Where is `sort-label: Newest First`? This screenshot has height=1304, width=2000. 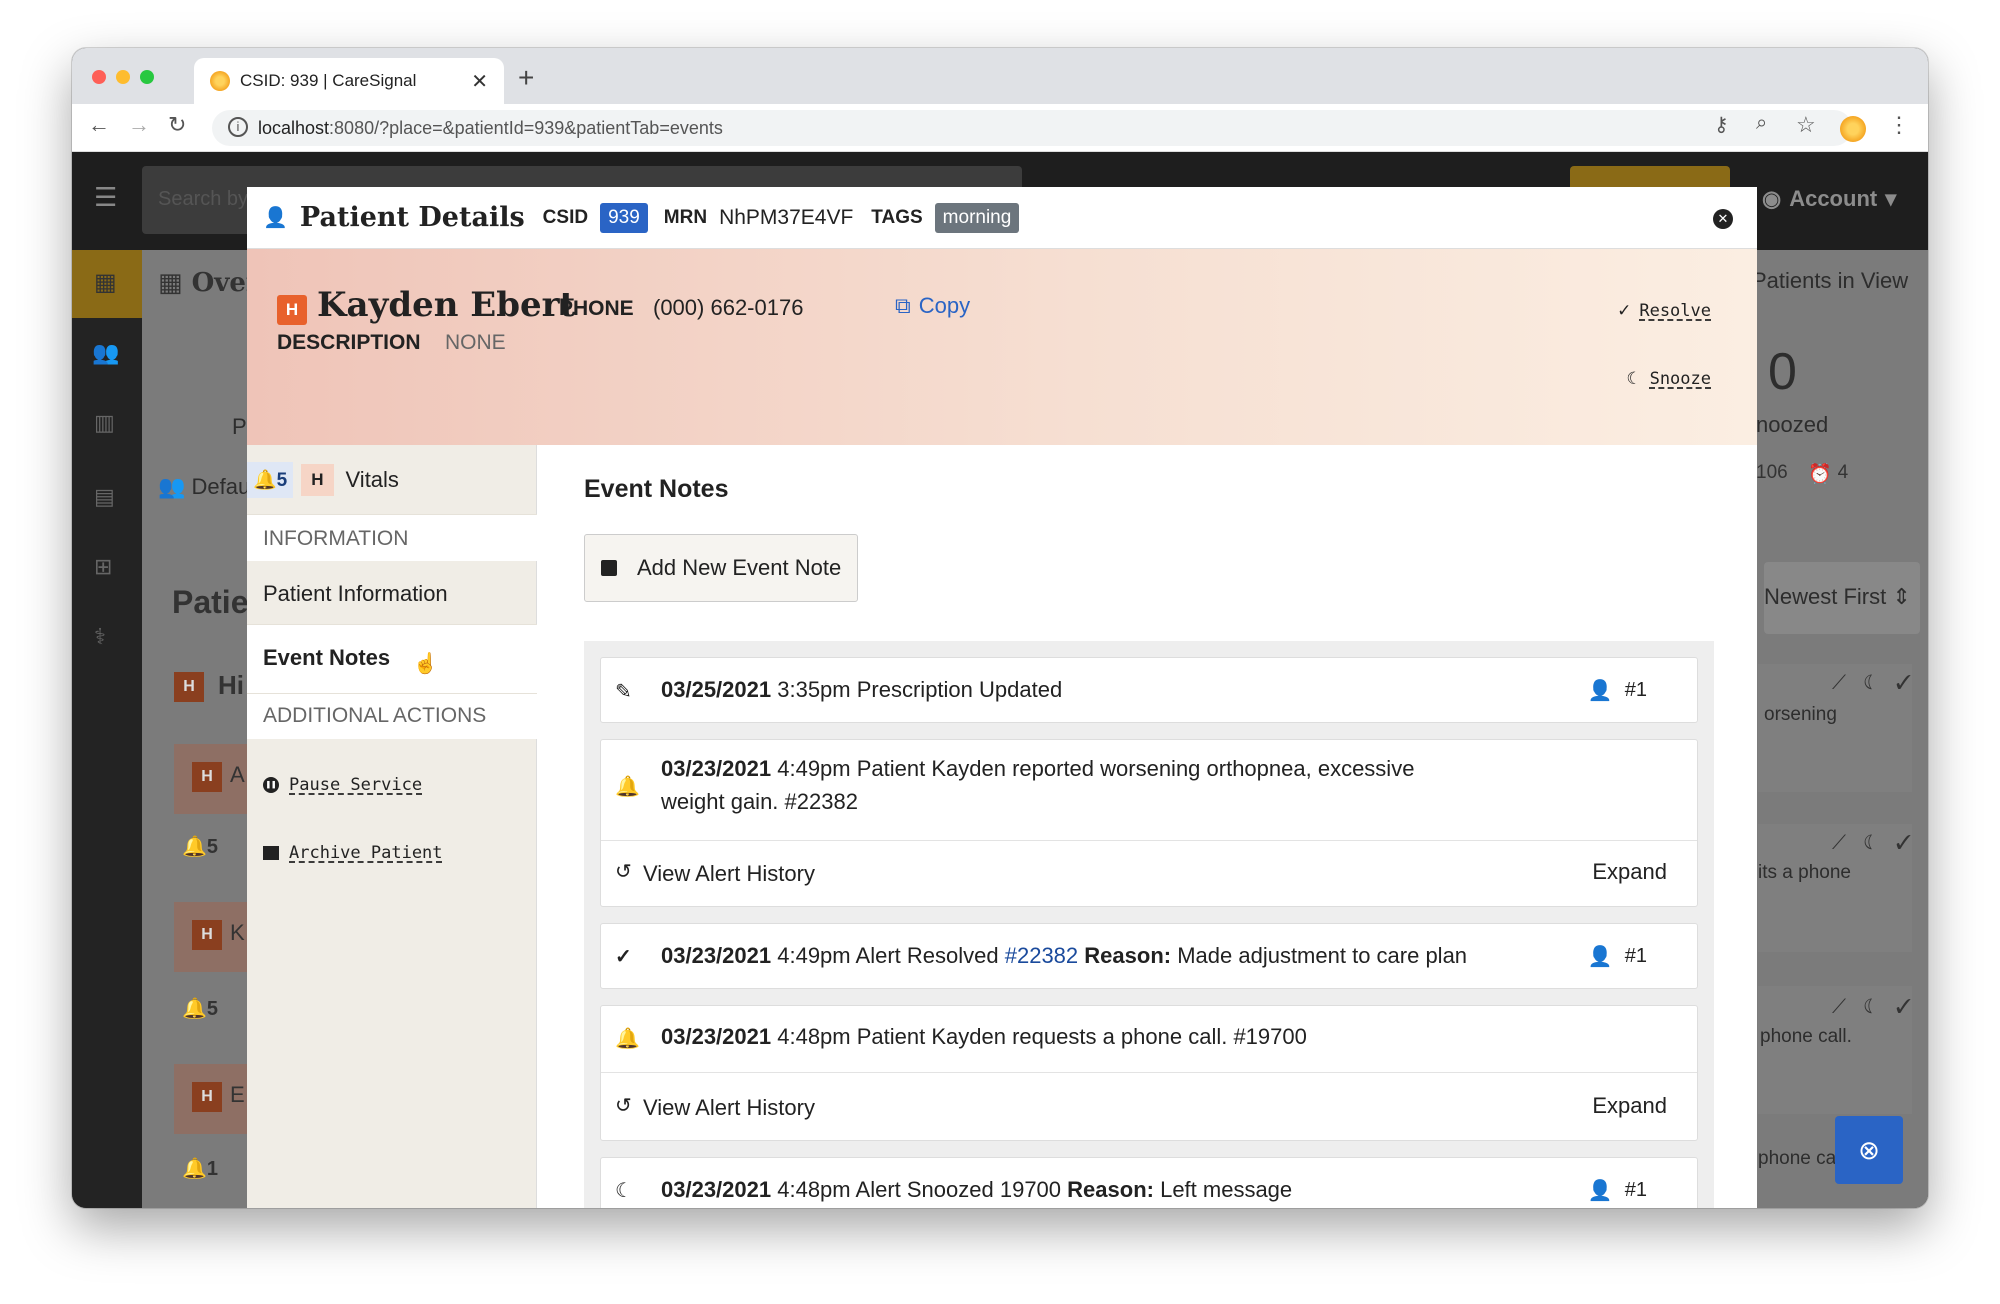
sort-label: Newest First is located at coordinates (1825, 596).